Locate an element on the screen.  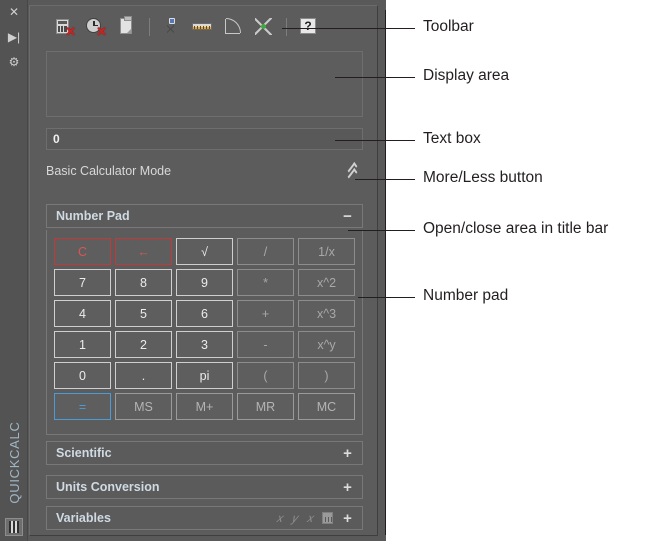
intersection-icon is located at coordinates (264, 27).